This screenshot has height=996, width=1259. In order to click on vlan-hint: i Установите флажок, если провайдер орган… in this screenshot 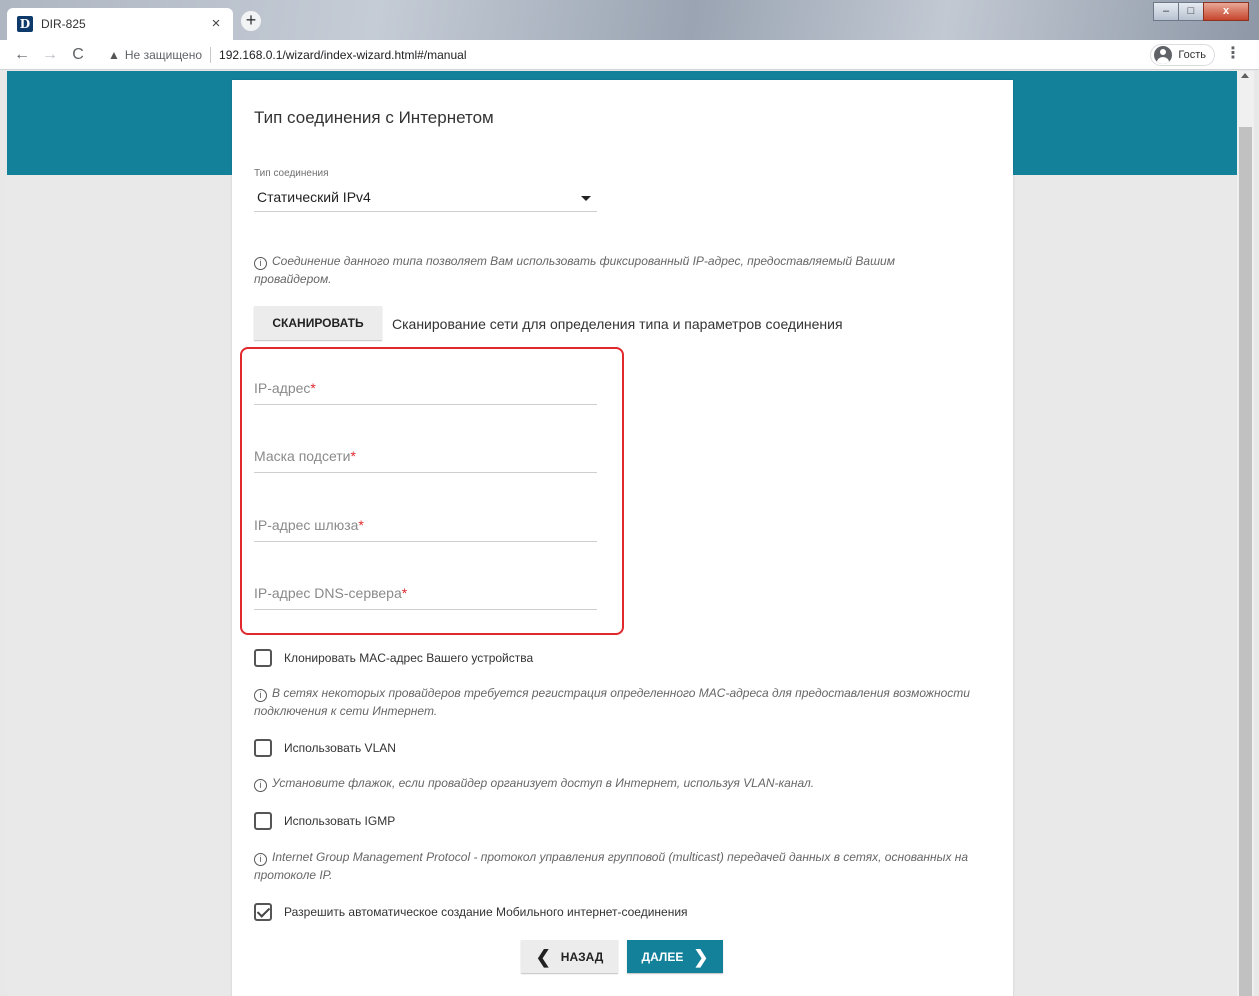, I will do `click(614, 783)`.